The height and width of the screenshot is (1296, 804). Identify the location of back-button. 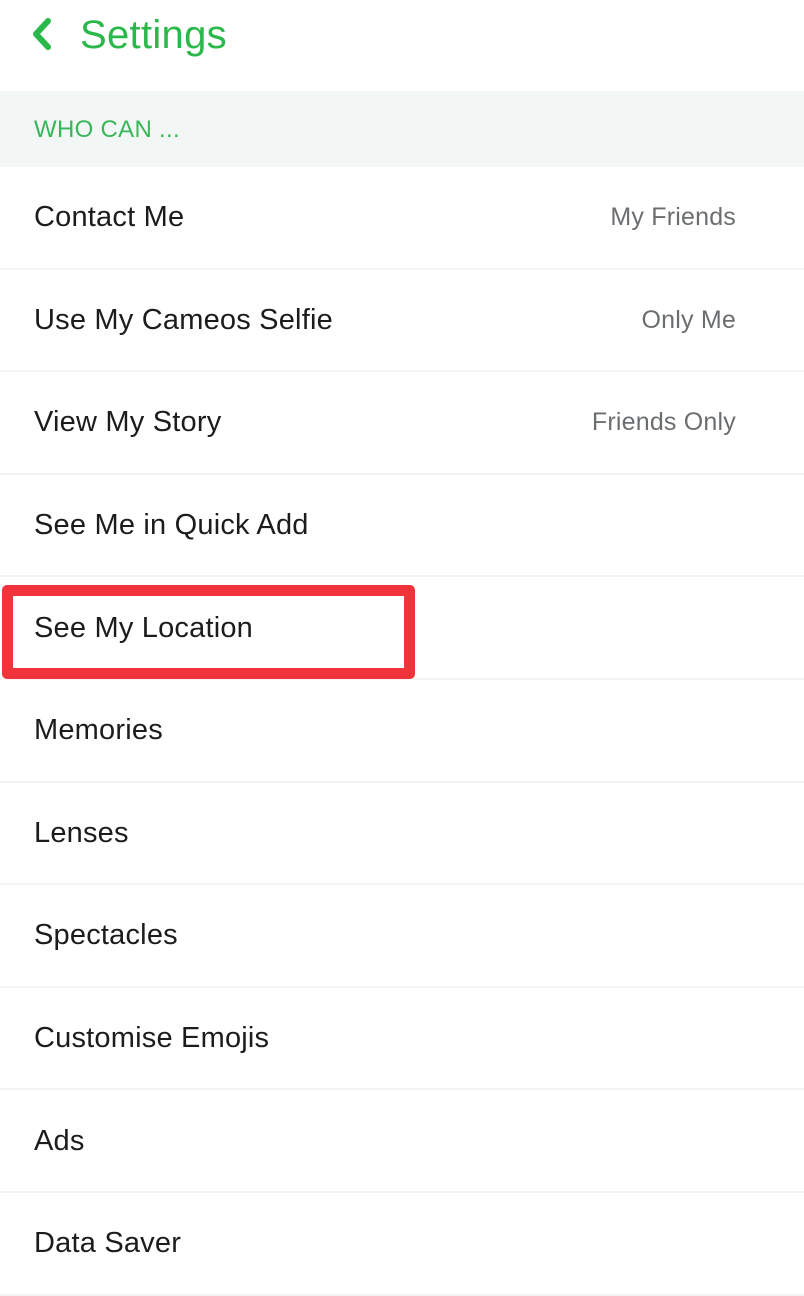
(42, 34).